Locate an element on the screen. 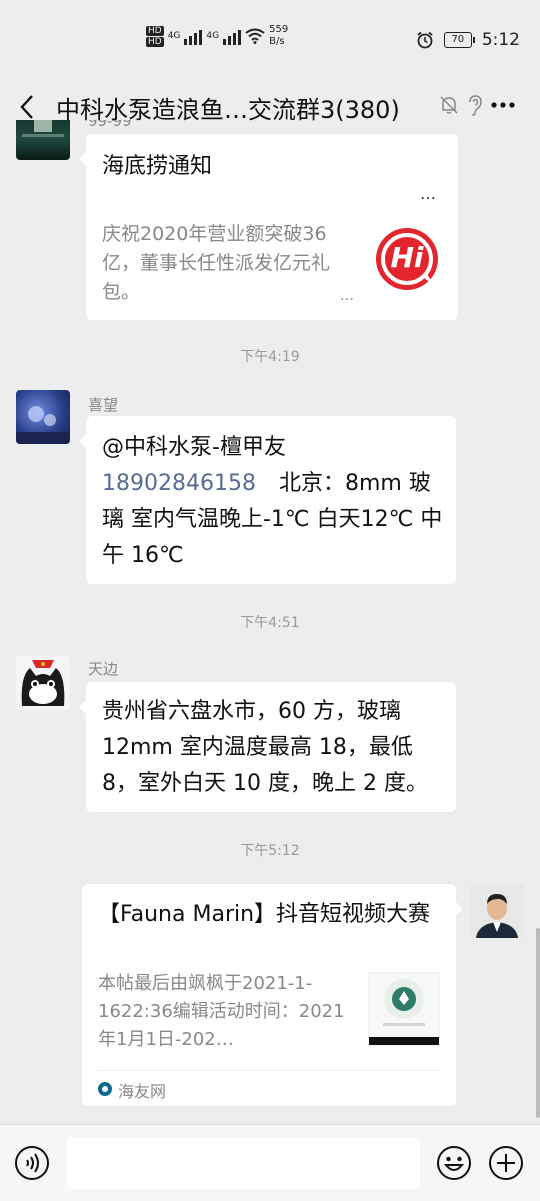 The width and height of the screenshot is (540, 1201). sender-name: 喜望 is located at coordinates (103, 405).